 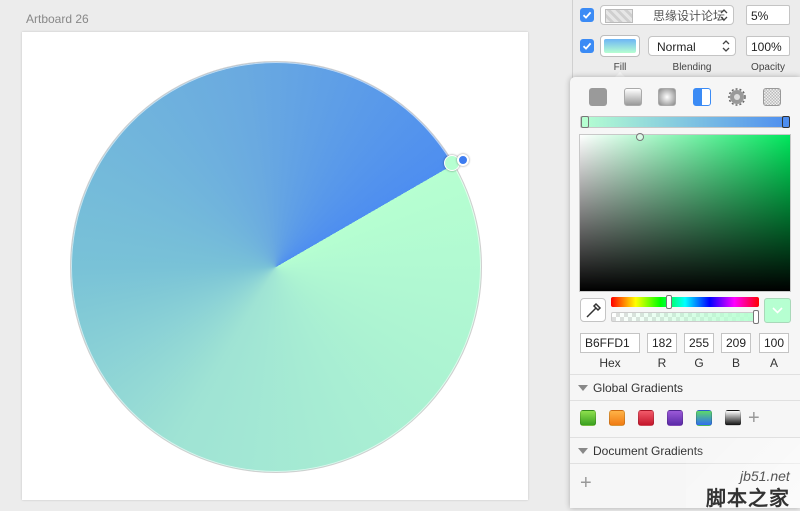 What do you see at coordinates (610, 343) in the screenshot?
I see `hex-field: B6FFD1` at bounding box center [610, 343].